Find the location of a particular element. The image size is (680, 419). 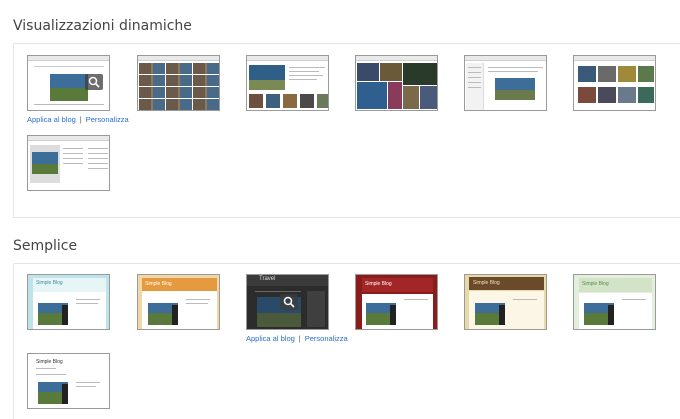

theme-thumbnail-simple-orange: Simple Blog is located at coordinates (178, 302).